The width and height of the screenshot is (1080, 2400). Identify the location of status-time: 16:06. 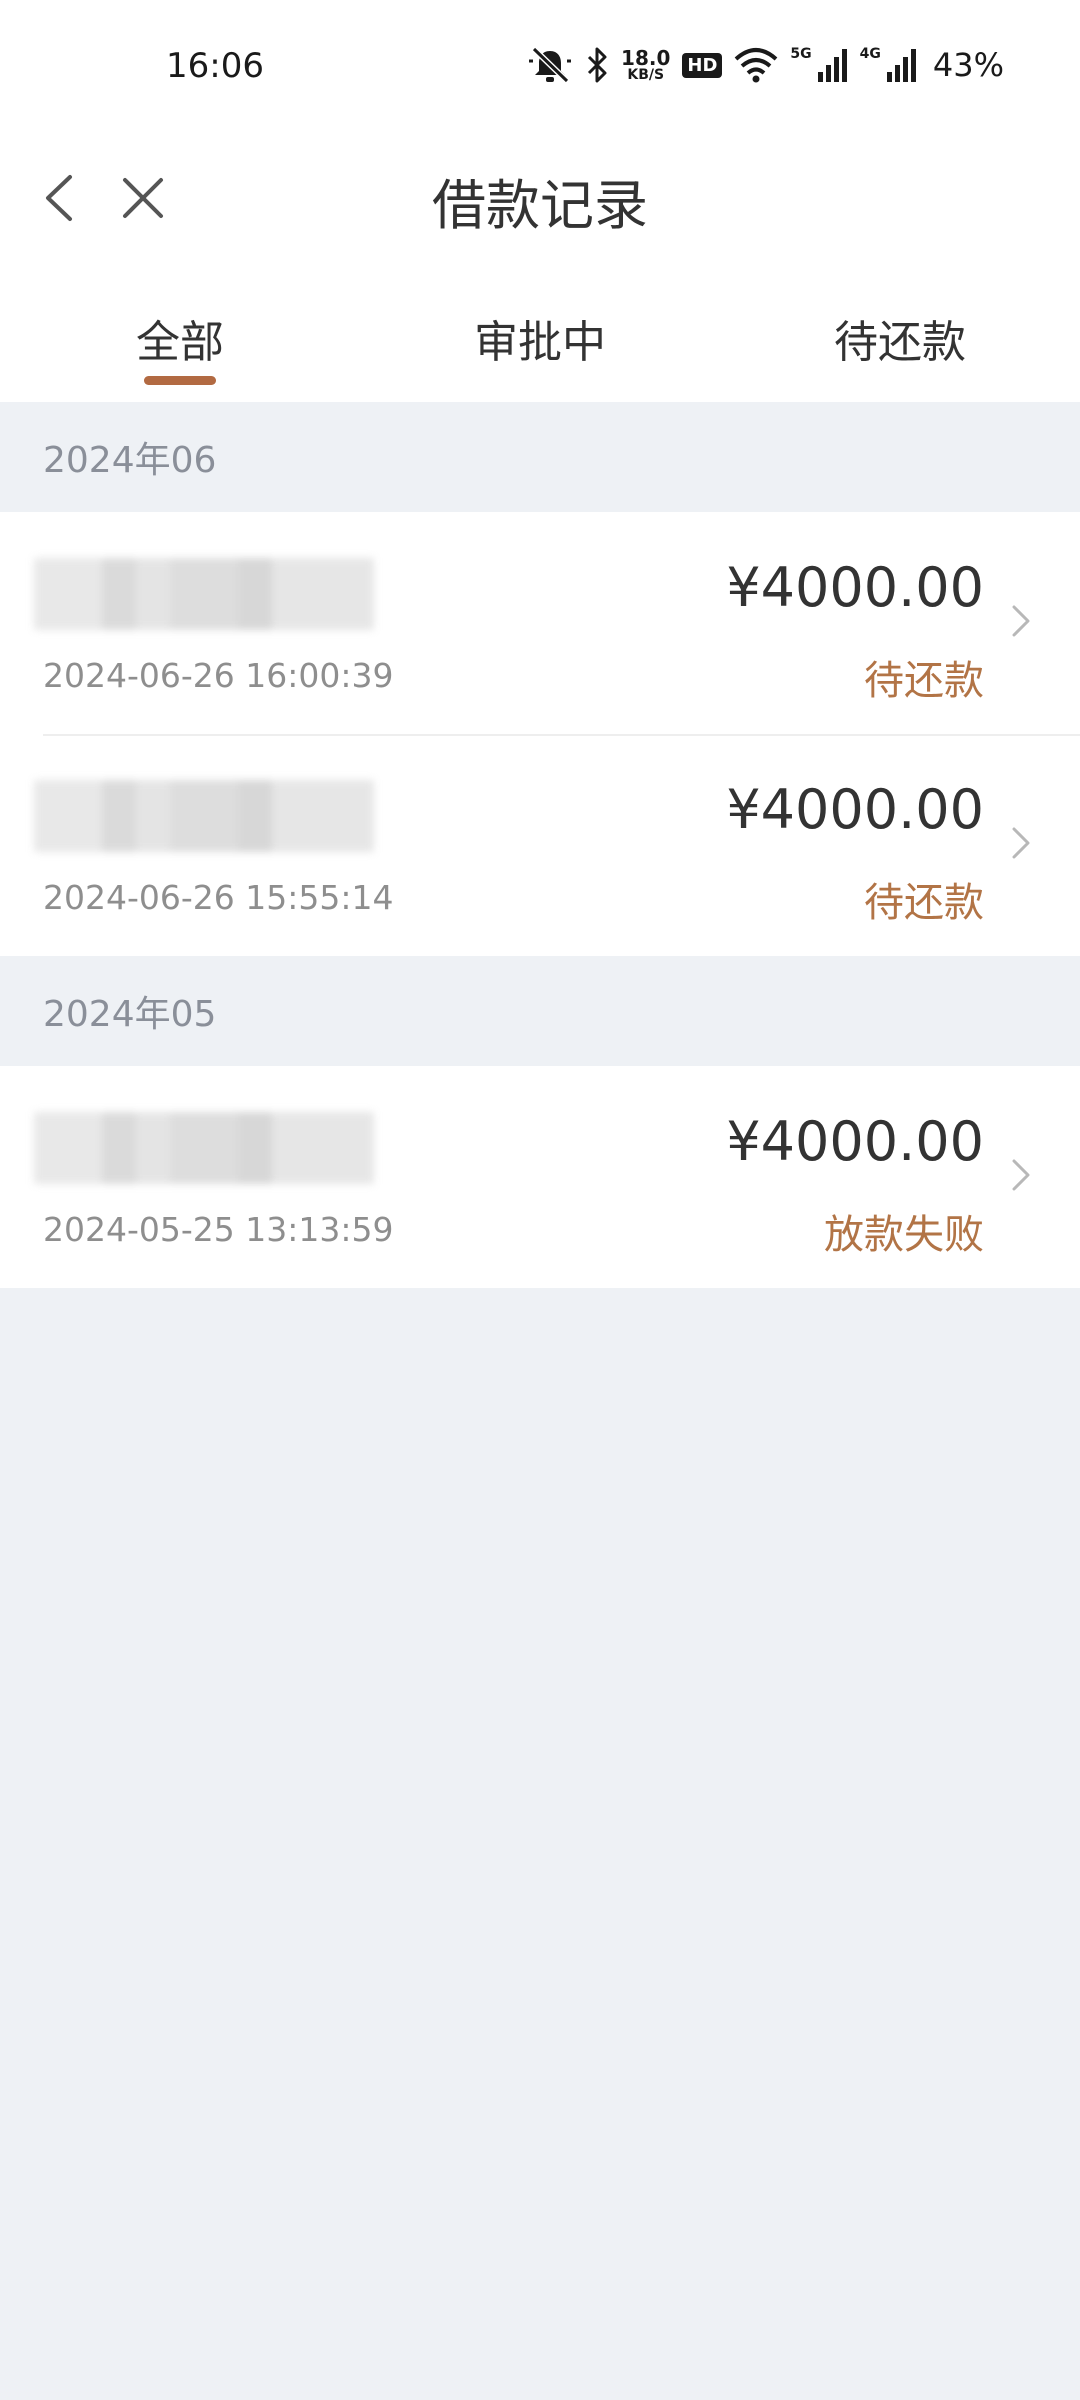
(215, 66).